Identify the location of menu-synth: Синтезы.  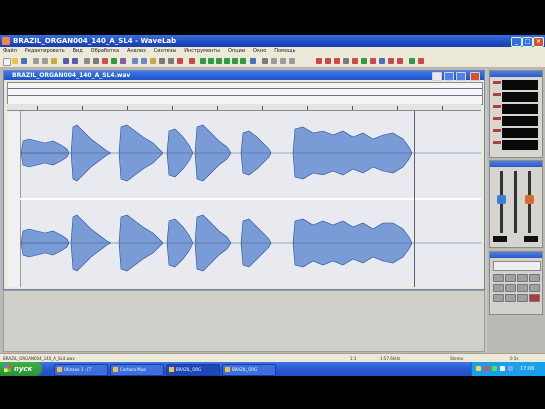
(165, 51).